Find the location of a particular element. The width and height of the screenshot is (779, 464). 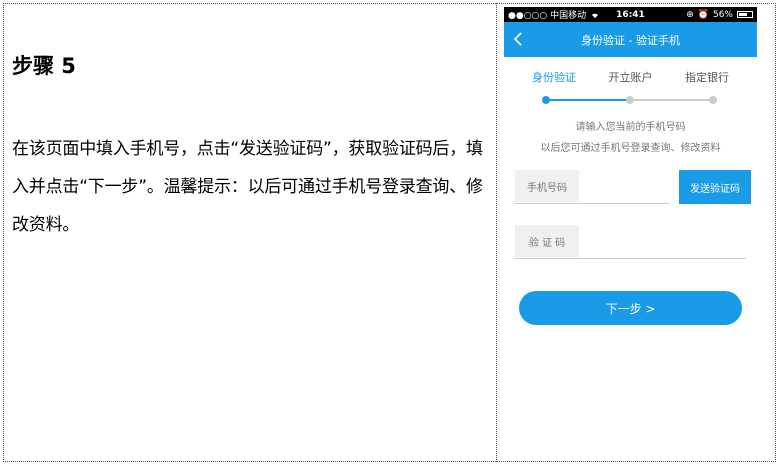

status-time: 16:41 is located at coordinates (630, 14).